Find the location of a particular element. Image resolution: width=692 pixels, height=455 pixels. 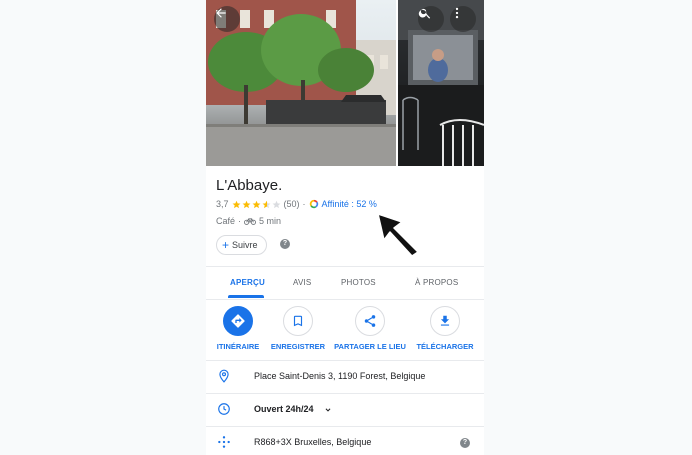

more-options-button is located at coordinates (463, 19).